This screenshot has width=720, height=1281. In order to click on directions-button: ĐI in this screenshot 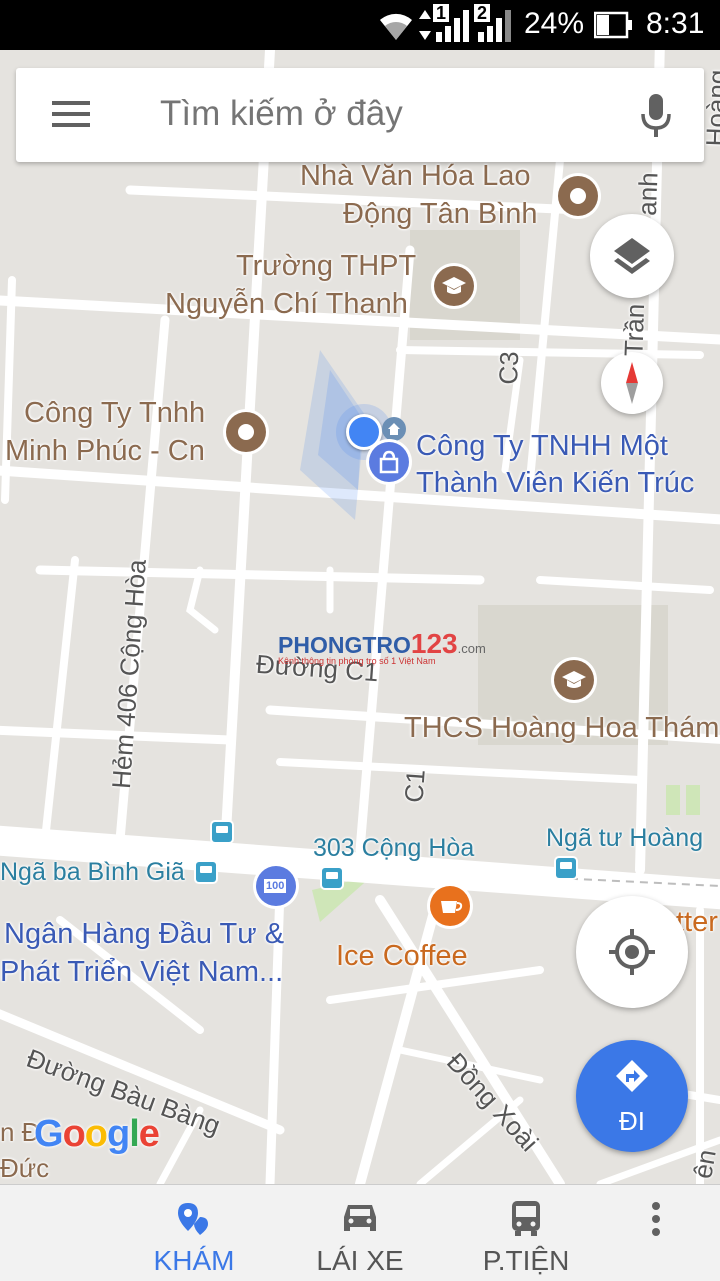, I will do `click(632, 1096)`.